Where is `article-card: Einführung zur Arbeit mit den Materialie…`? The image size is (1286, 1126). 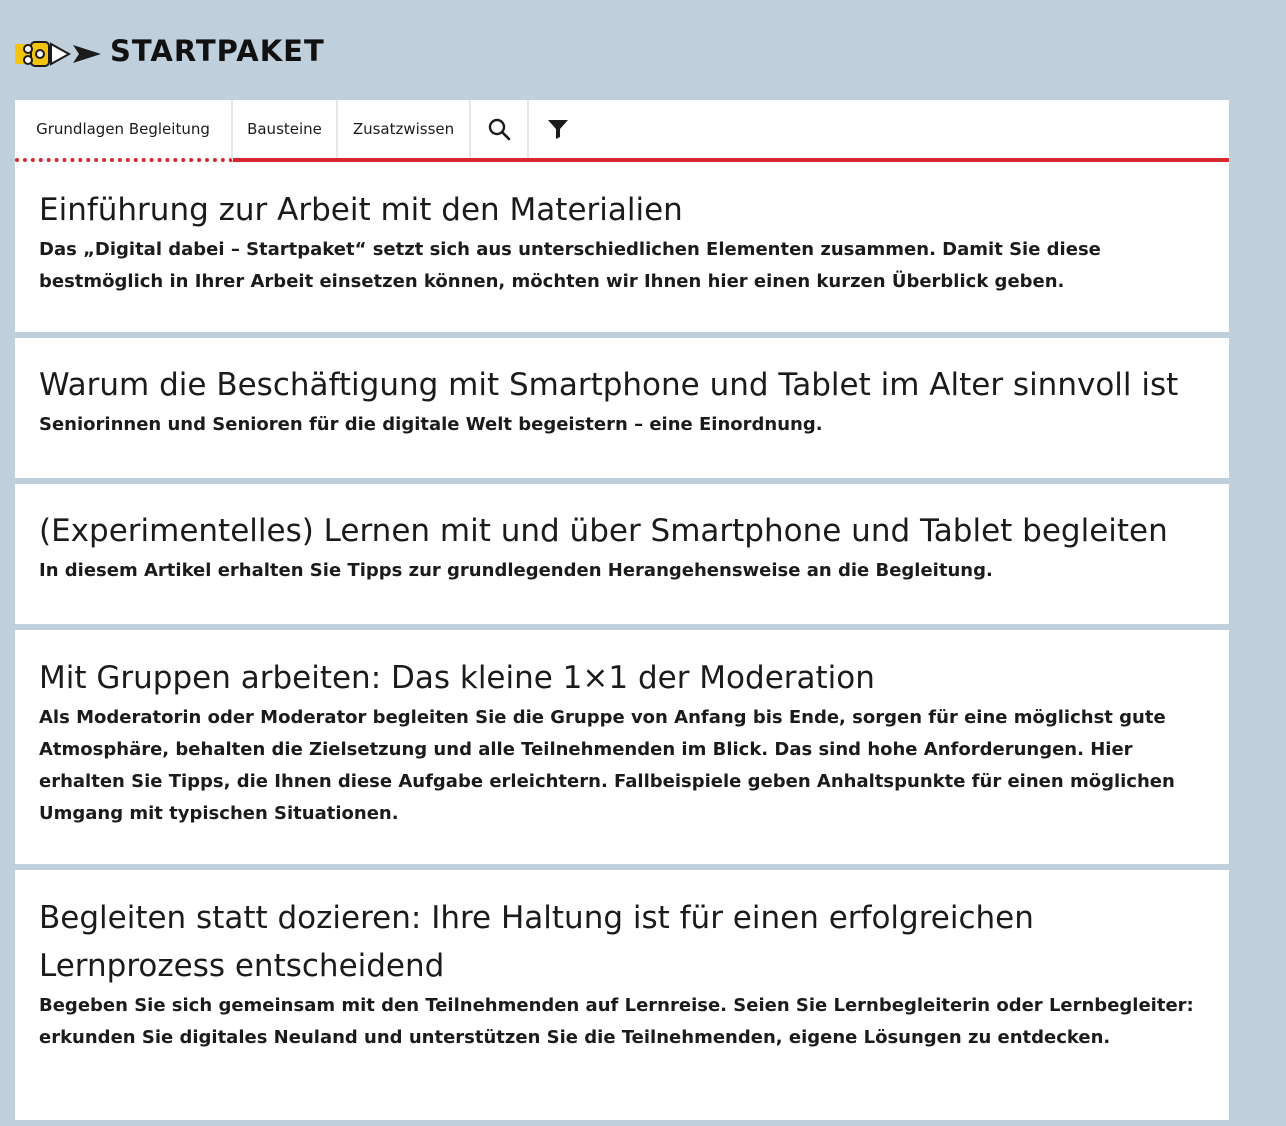
article-card: Einführung zur Arbeit mit den Materialie… is located at coordinates (622, 247).